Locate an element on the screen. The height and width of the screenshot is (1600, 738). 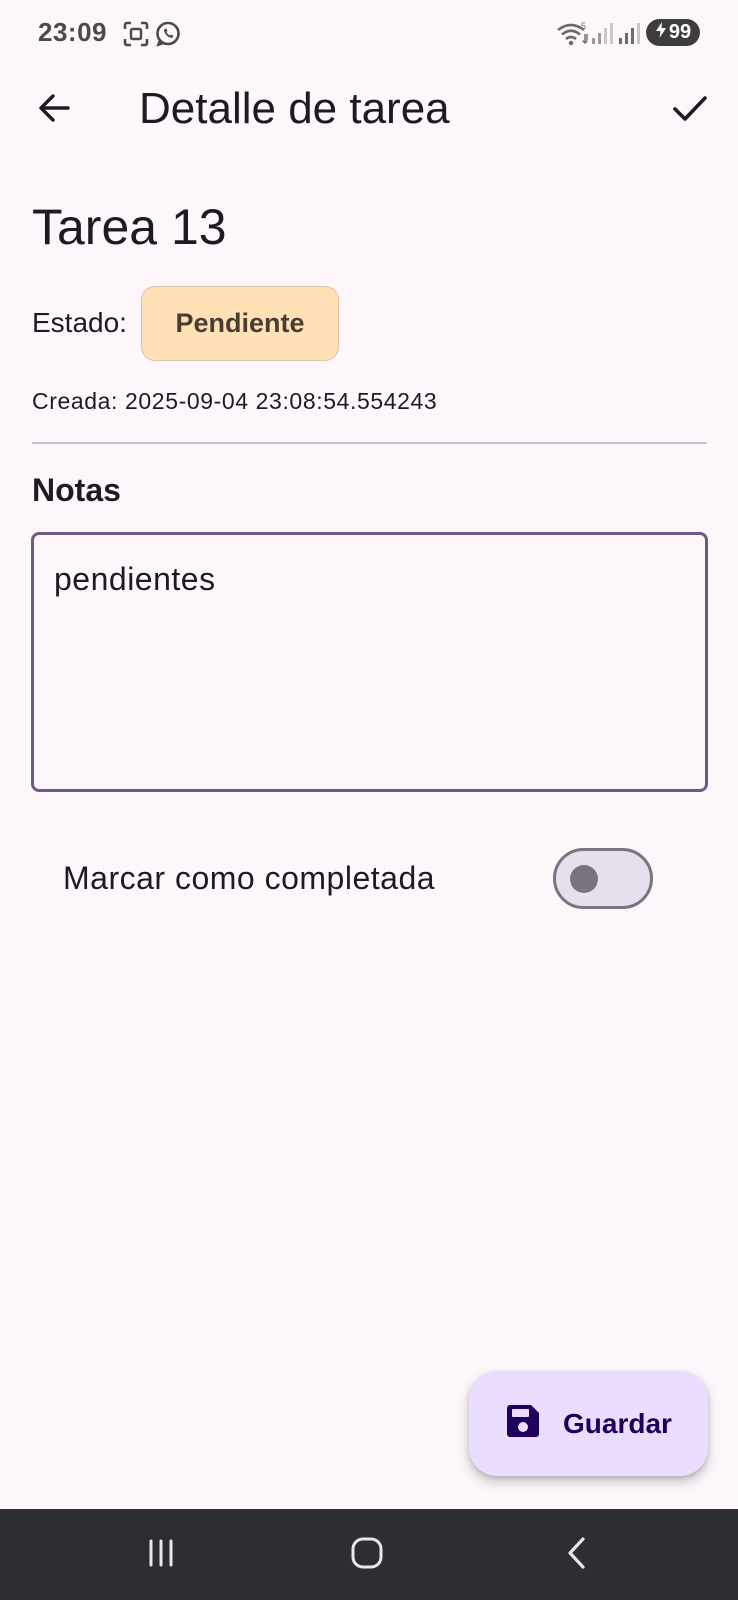
complete-toggle-row: Marcar como completada is located at coordinates (369, 880).